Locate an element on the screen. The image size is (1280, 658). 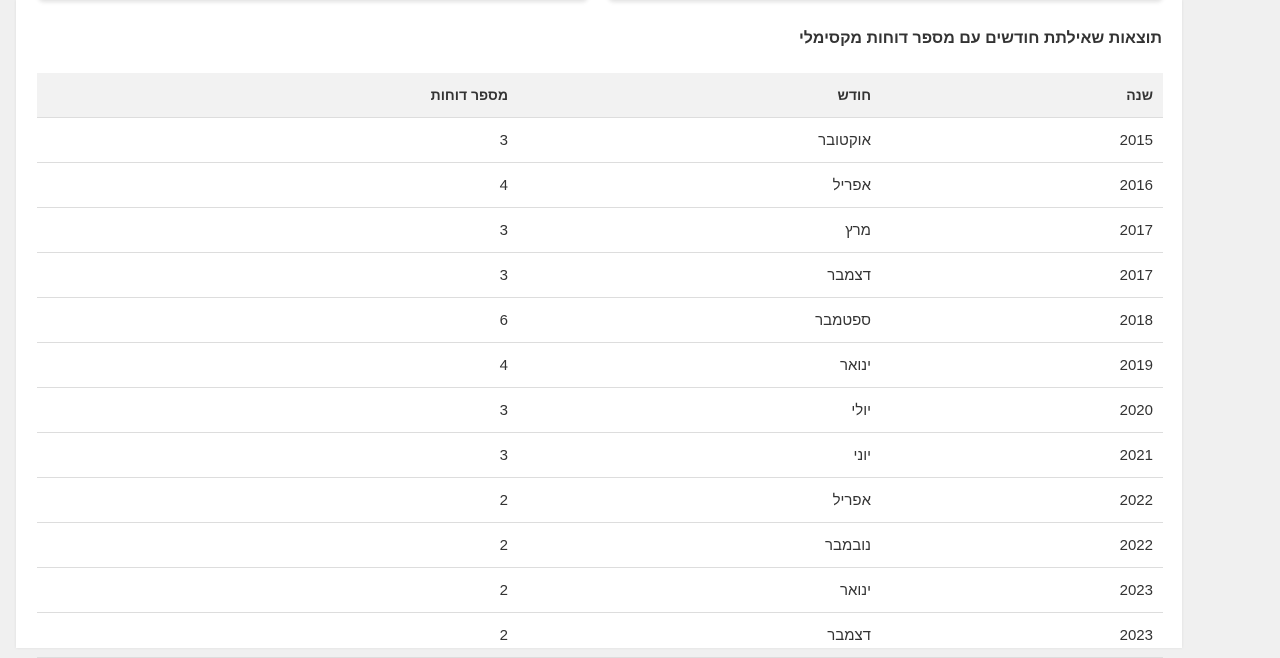
table-header-row: שנה חודש מספר דוחות is located at coordinates (600, 95).